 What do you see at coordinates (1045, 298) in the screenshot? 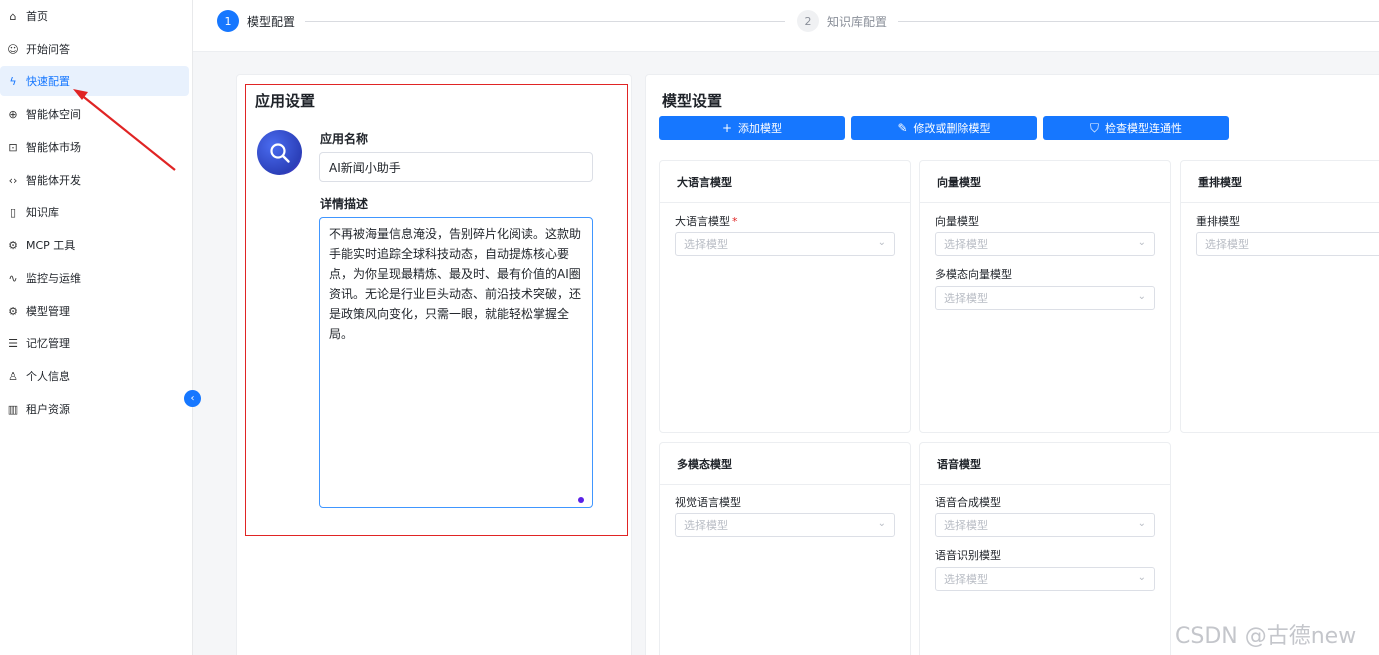
I see `multimodal-vector-select: 选择模型 ⌄` at bounding box center [1045, 298].